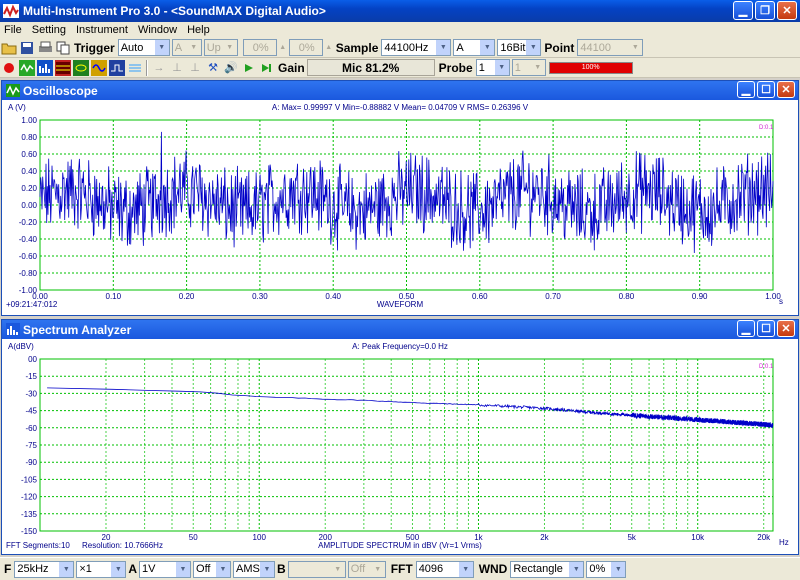  Describe the element at coordinates (102, 30) in the screenshot. I see `menu-instrument: Instrument` at that location.